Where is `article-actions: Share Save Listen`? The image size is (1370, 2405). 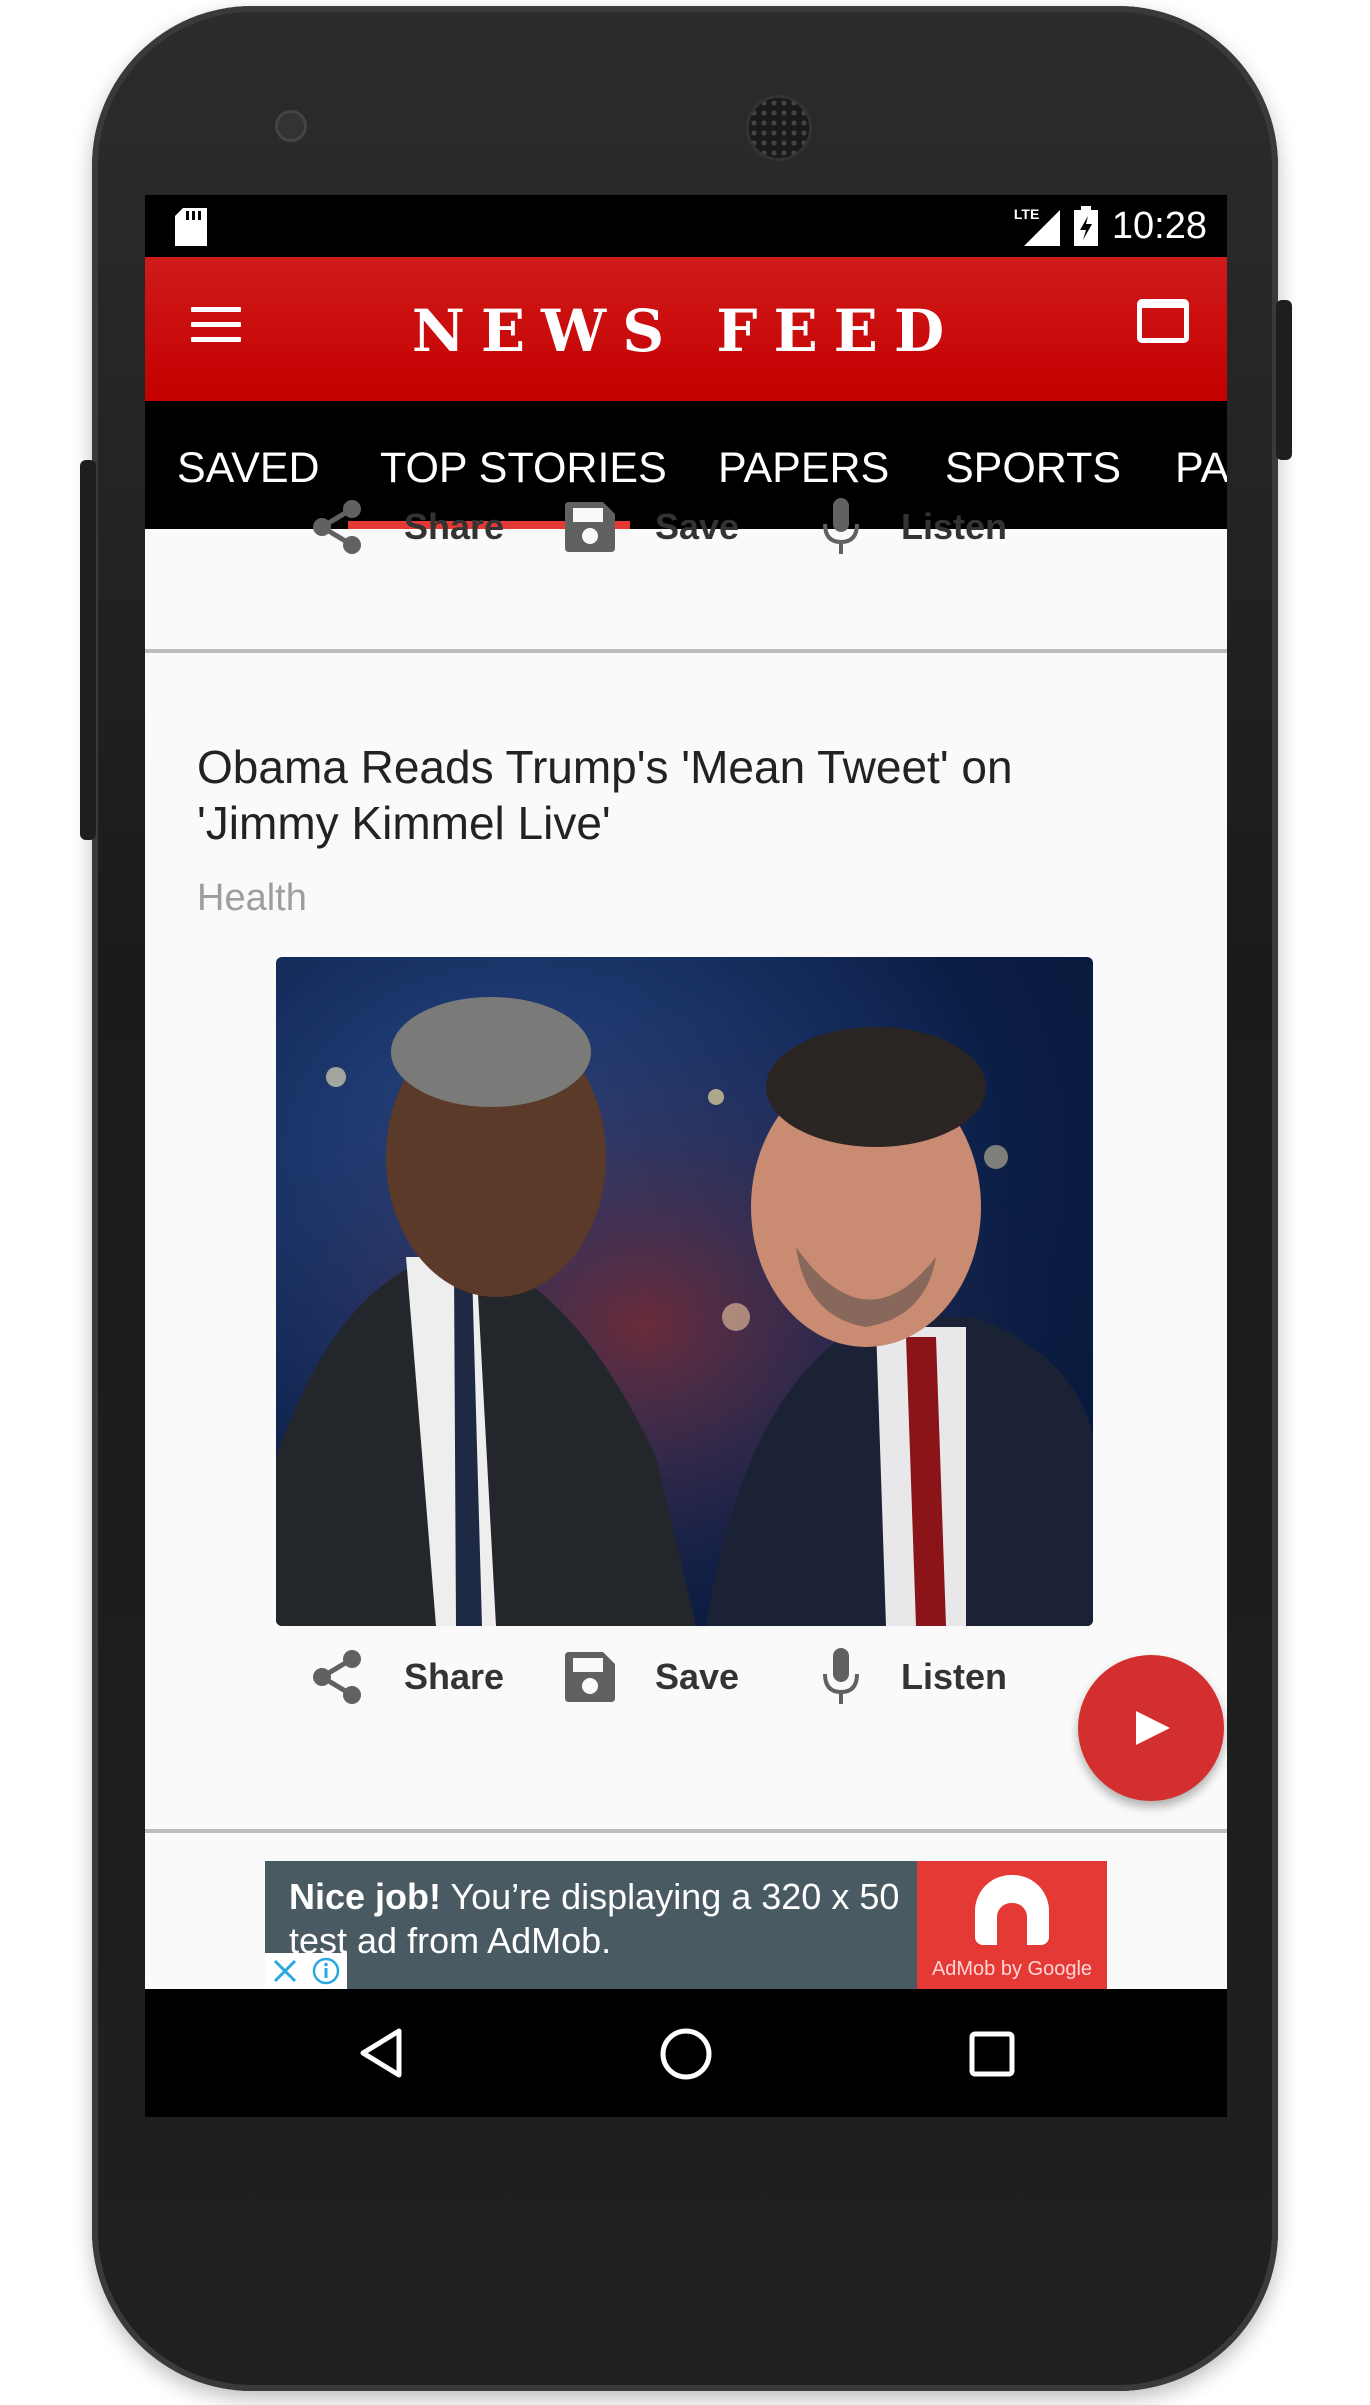
article-actions: Share Save Listen is located at coordinates (686, 1677).